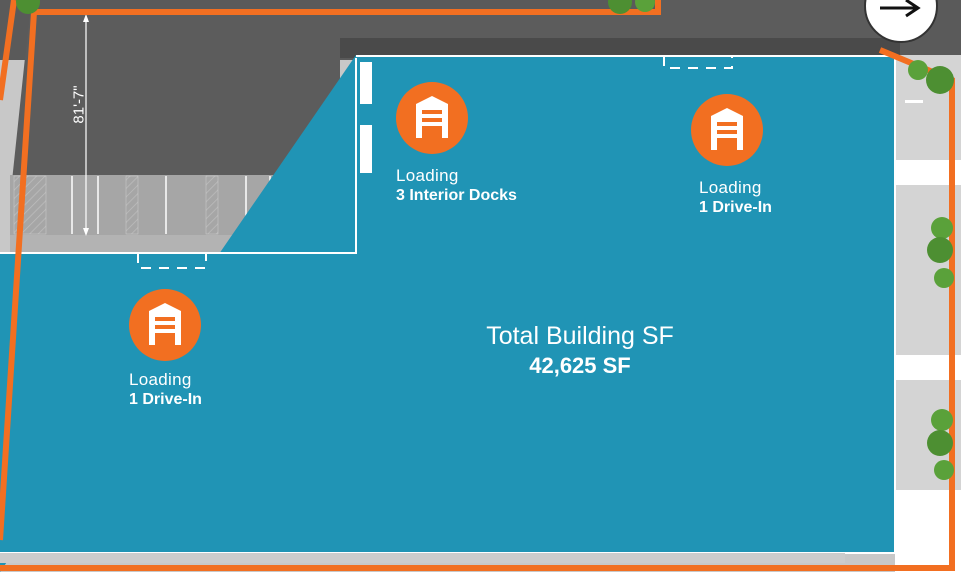 Image resolution: width=961 pixels, height=572 pixels. What do you see at coordinates (735, 198) in the screenshot?
I see `loading-label-drive-in-north: Loading 1 Drive-In` at bounding box center [735, 198].